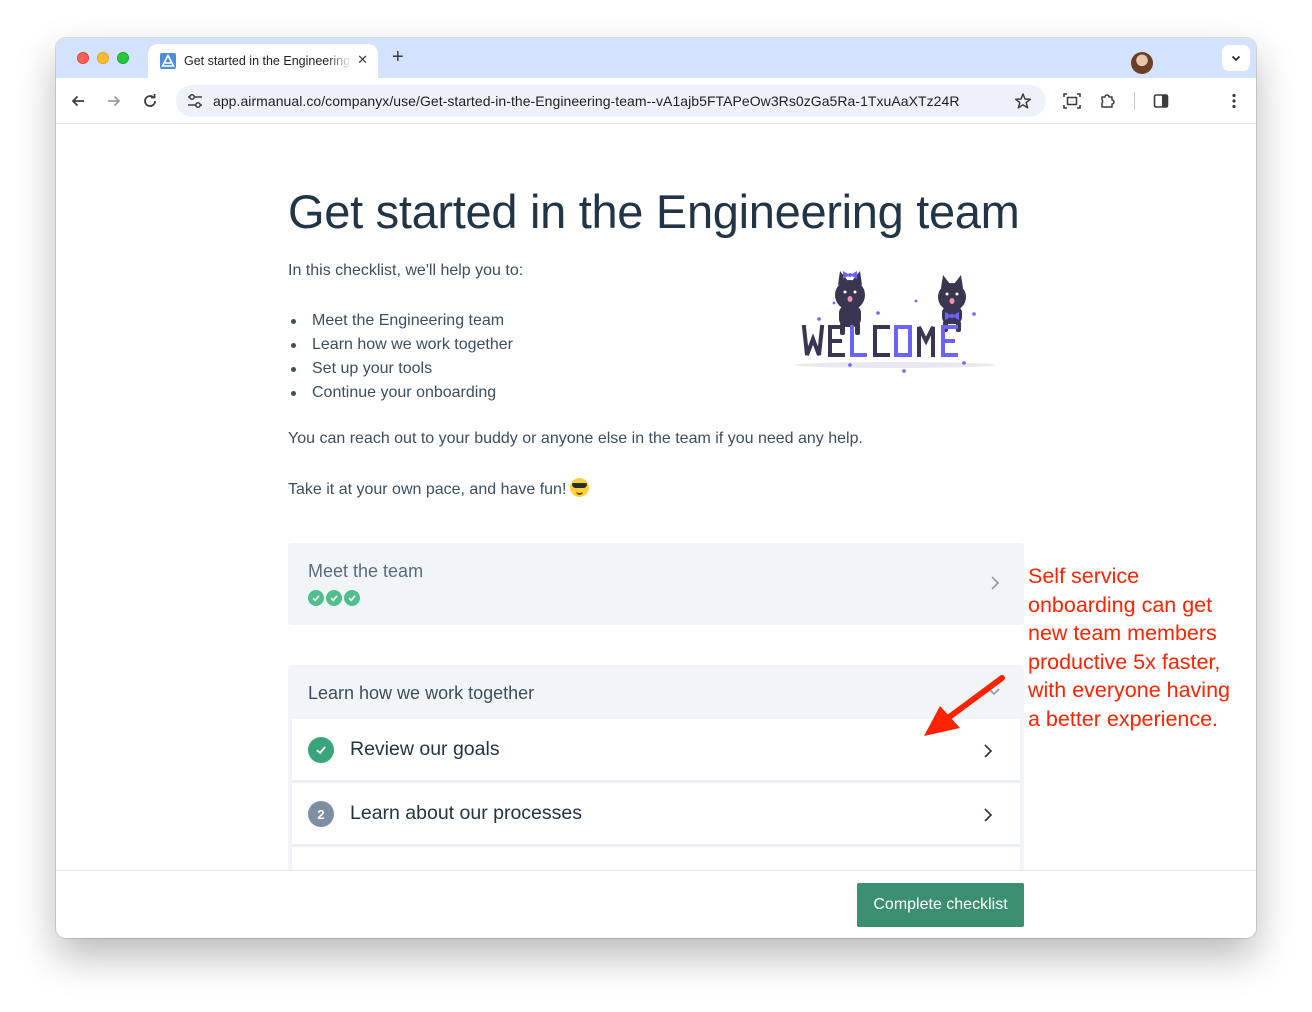 This screenshot has height=1012, width=1312. I want to click on tab-title: Get started in the Engineering team, so click(268, 61).